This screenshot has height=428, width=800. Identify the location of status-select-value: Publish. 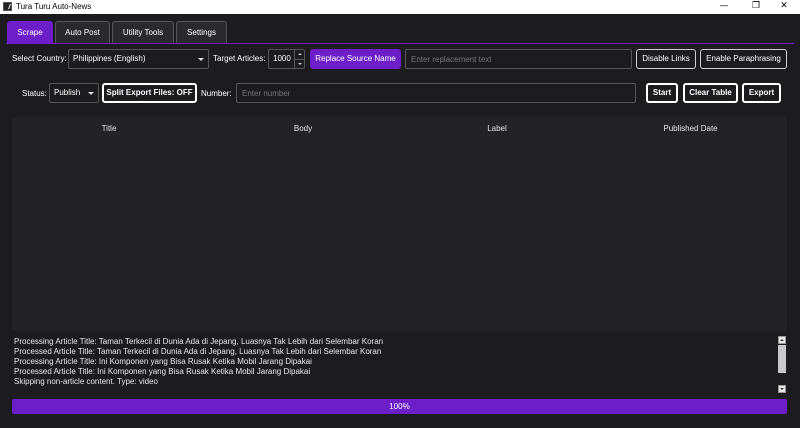
(67, 92).